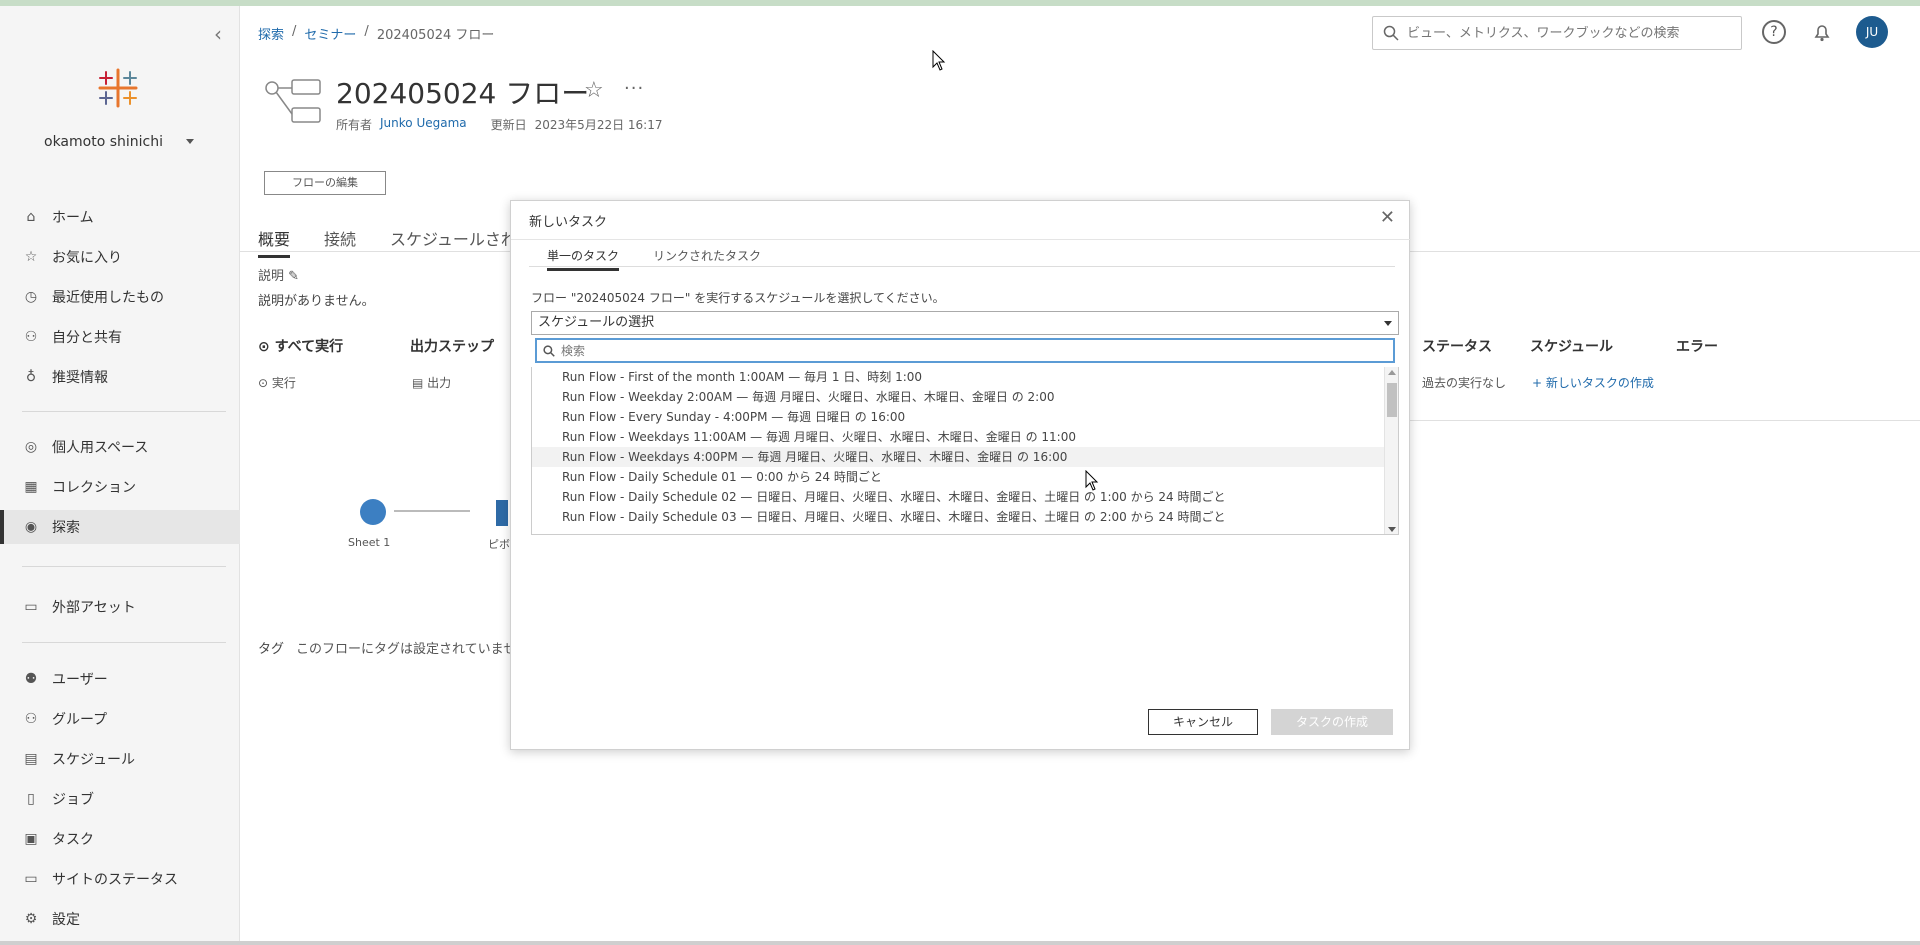  What do you see at coordinates (124, 142) in the screenshot?
I see `user-menu: okamoto shinichi` at bounding box center [124, 142].